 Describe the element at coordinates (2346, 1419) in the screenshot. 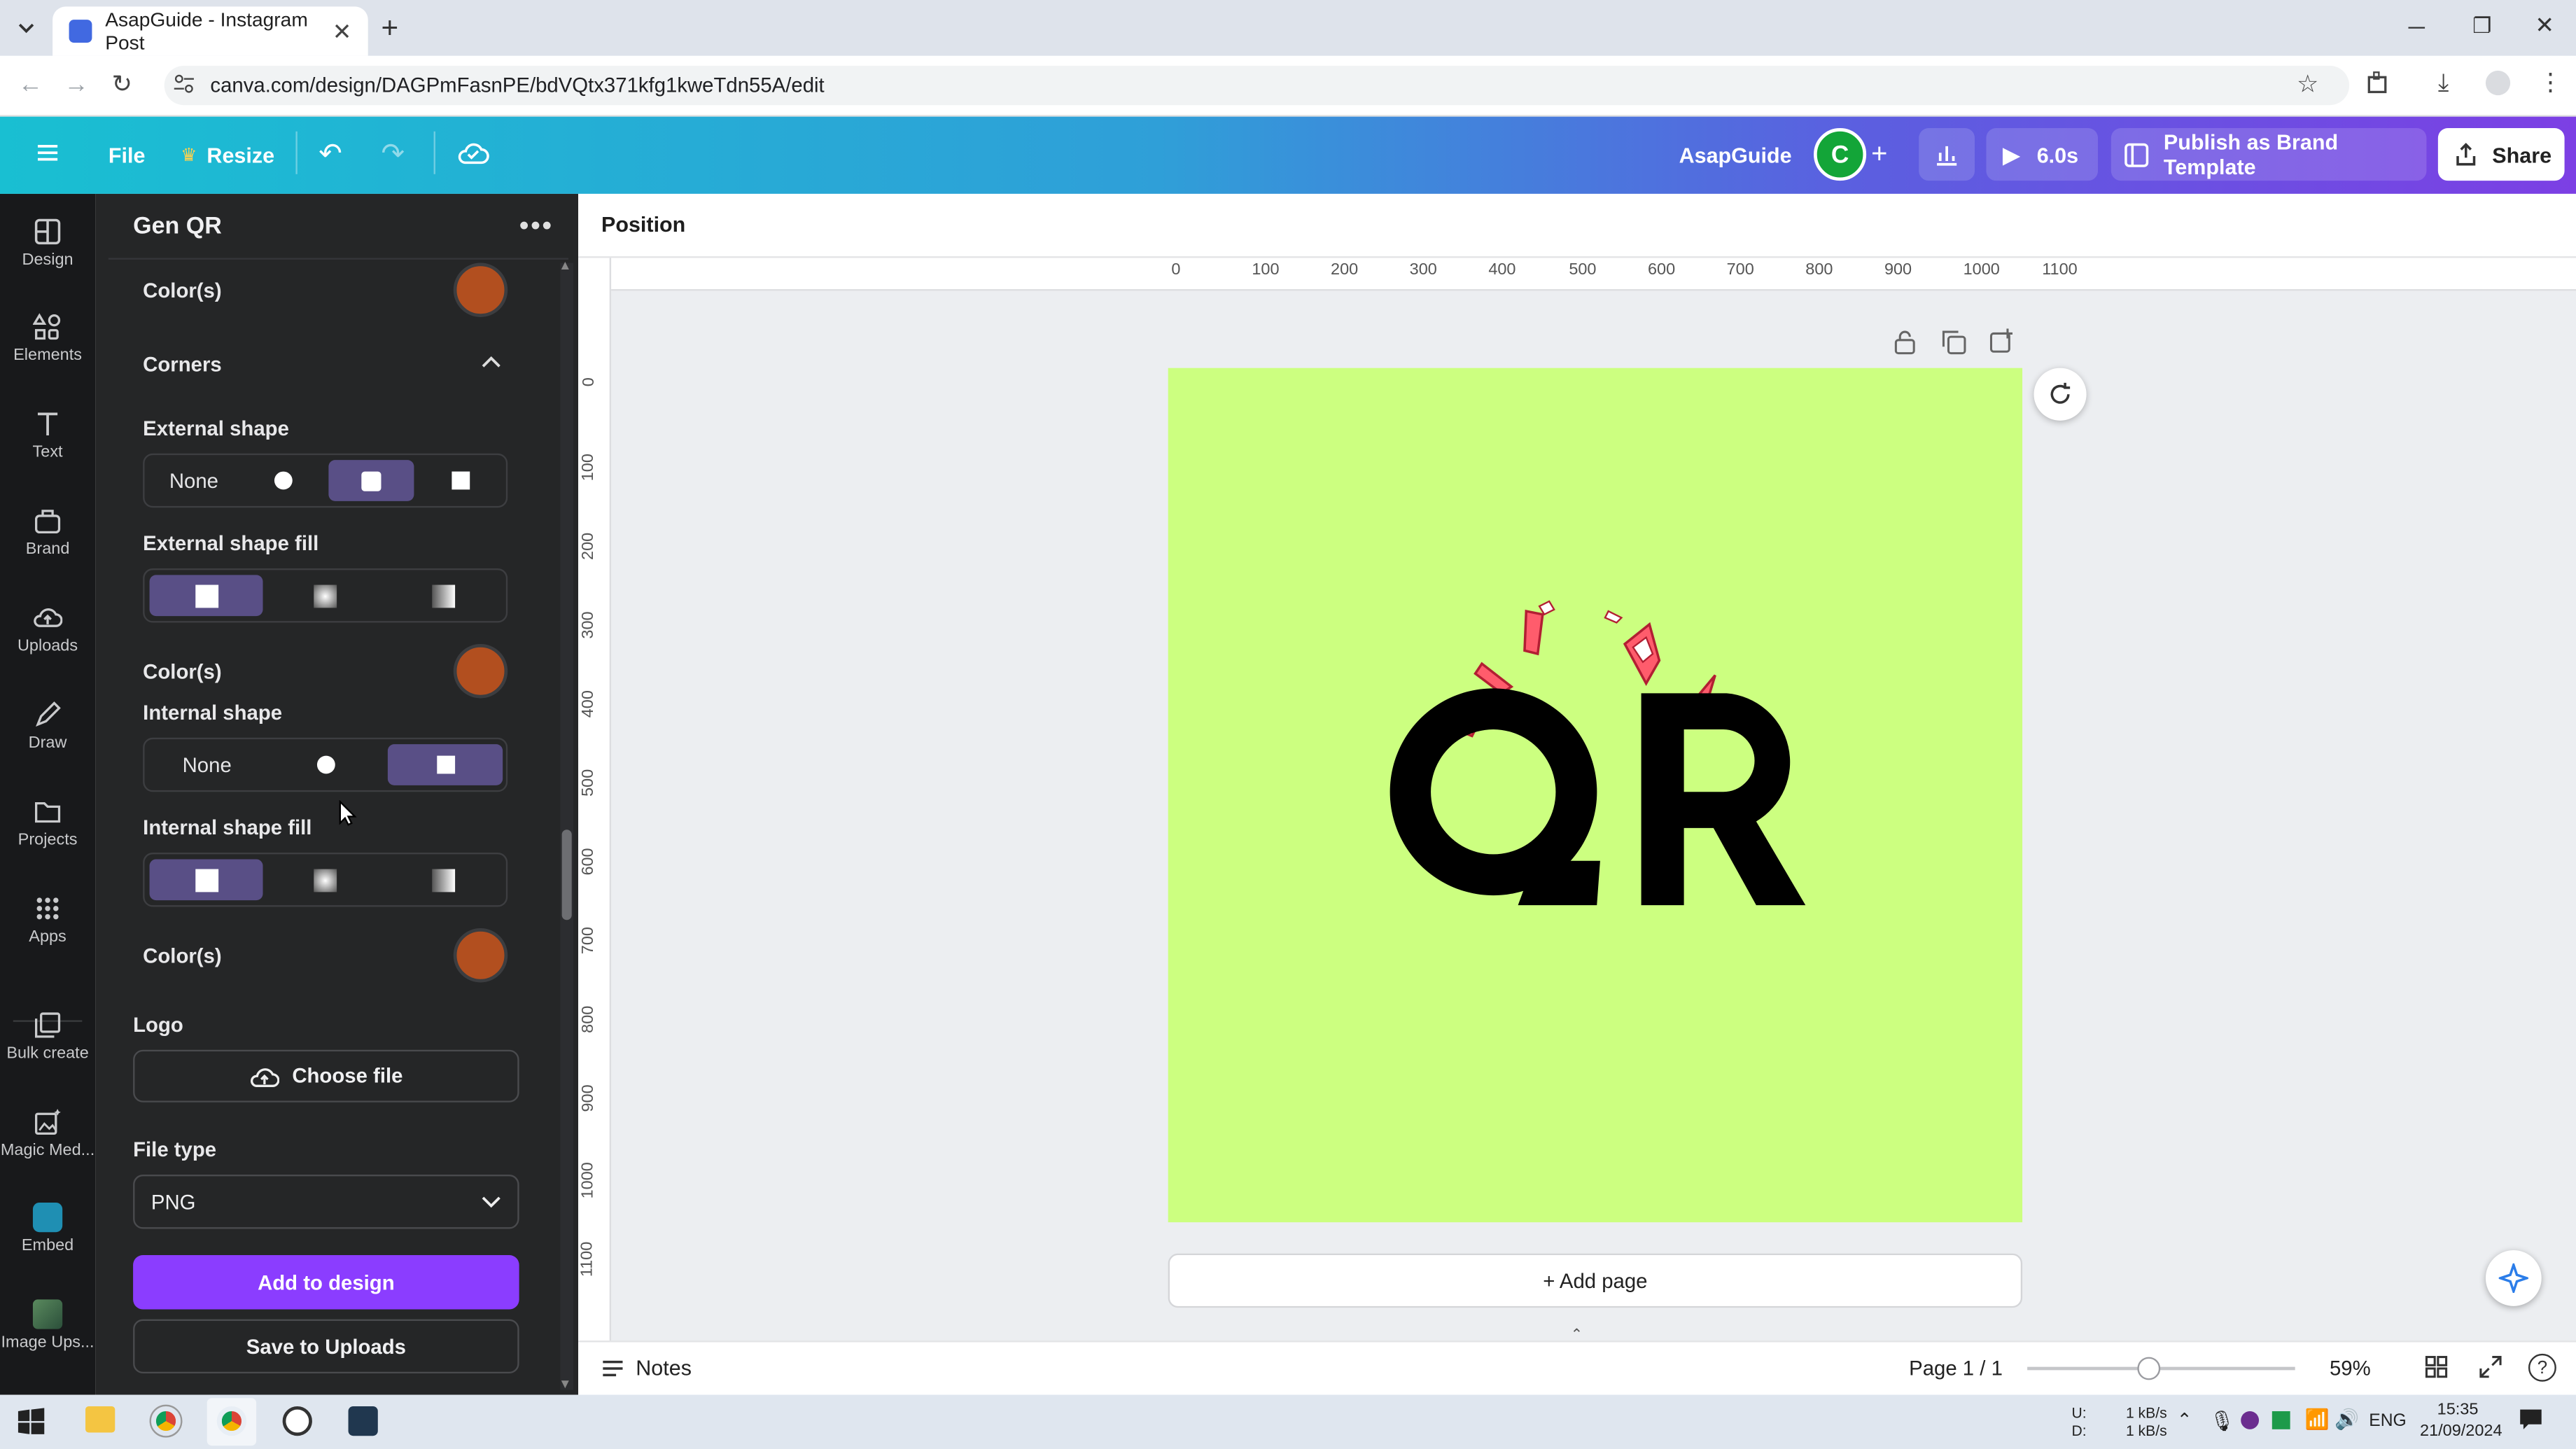

I see `volume-icon: 🔊` at that location.